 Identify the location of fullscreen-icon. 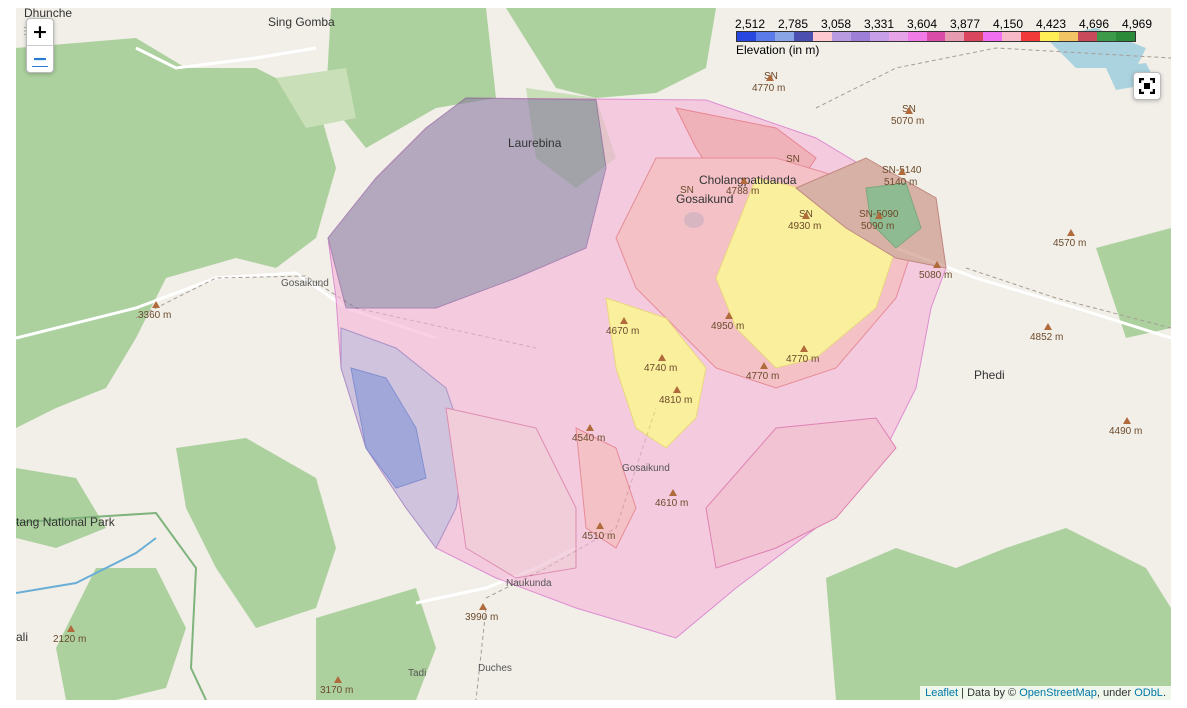
(1147, 86).